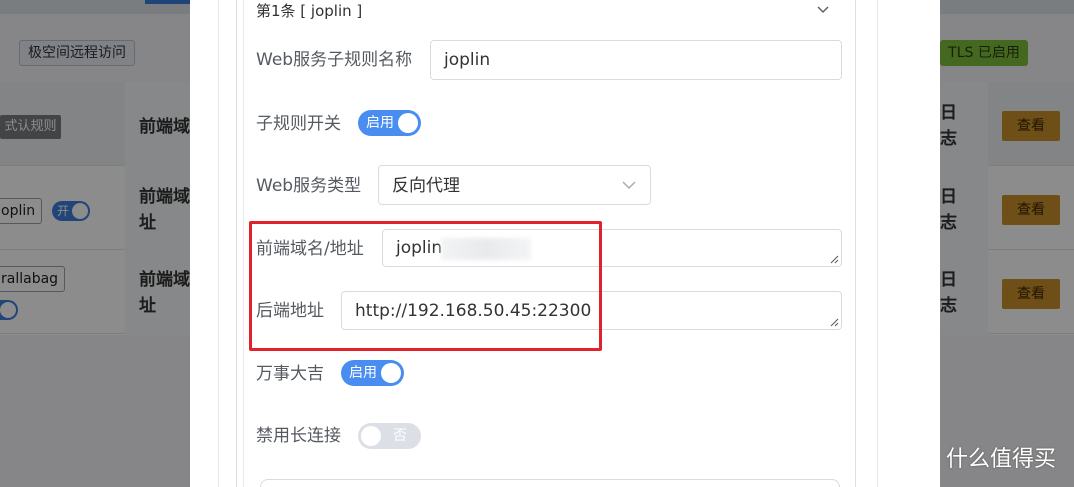 The width and height of the screenshot is (1074, 487). I want to click on subrule-switch-text: 启用, so click(380, 123).